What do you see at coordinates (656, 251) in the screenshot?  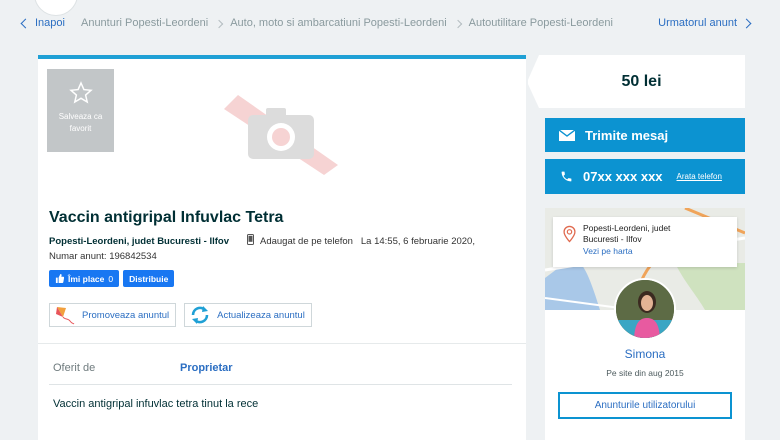 I see `view-on-map-link: Vezi pe harta` at bounding box center [656, 251].